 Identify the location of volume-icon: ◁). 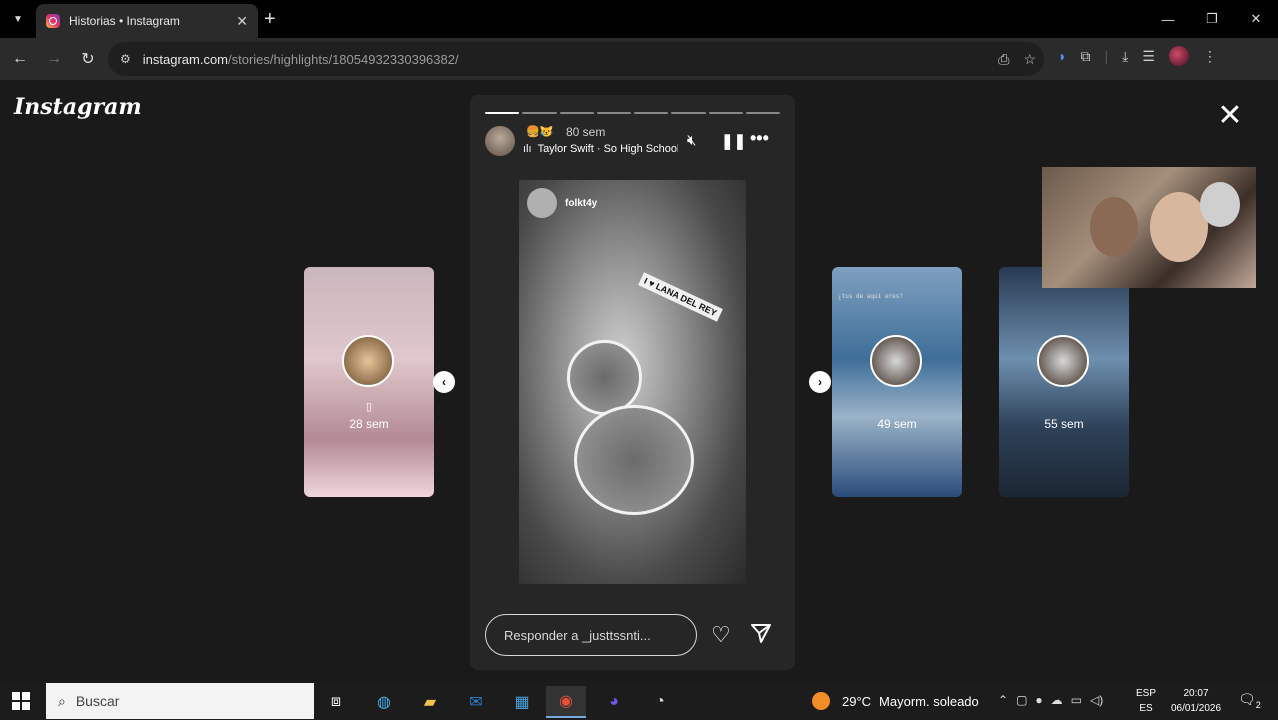
(1096, 700).